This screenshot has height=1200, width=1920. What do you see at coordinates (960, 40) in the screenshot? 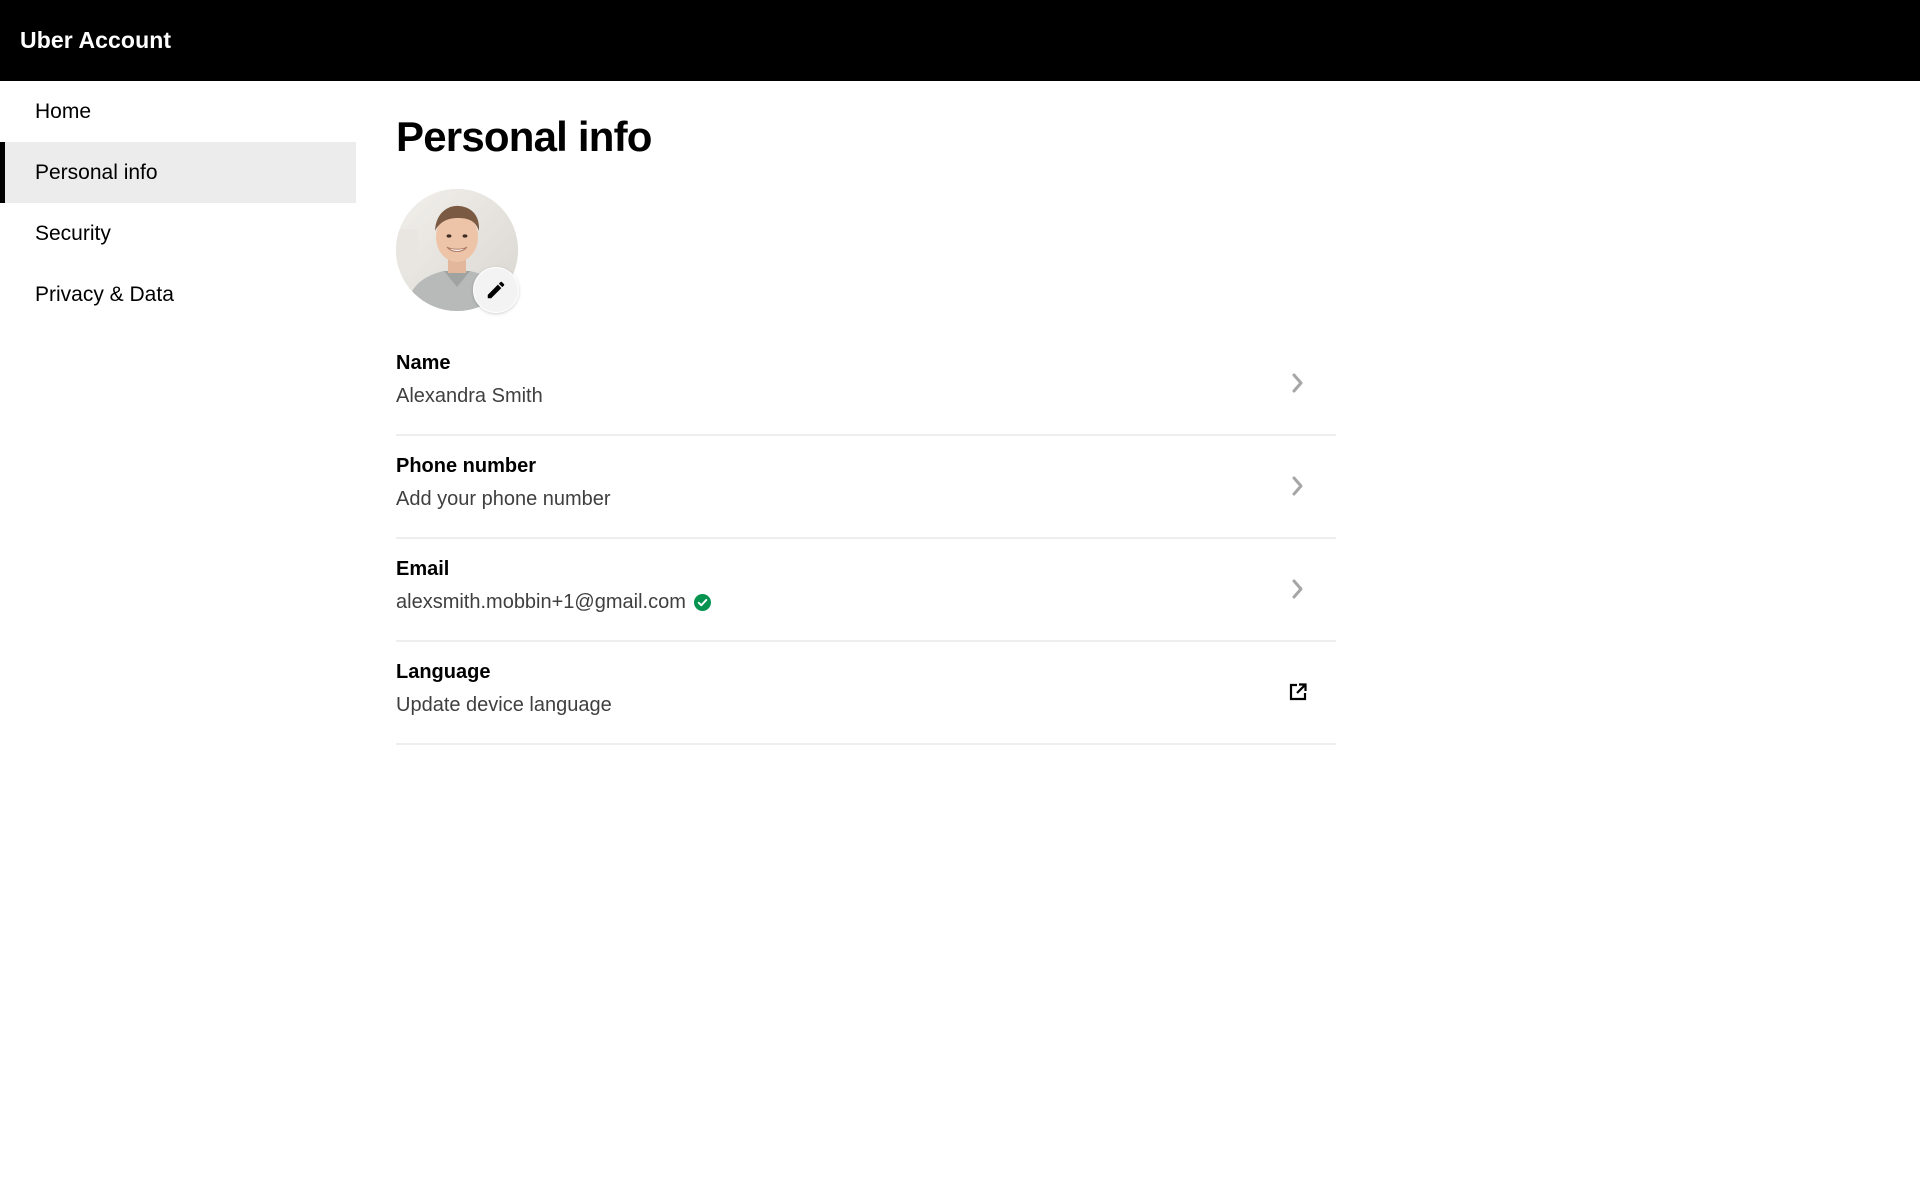
I see `top-bar: Uber Account` at bounding box center [960, 40].